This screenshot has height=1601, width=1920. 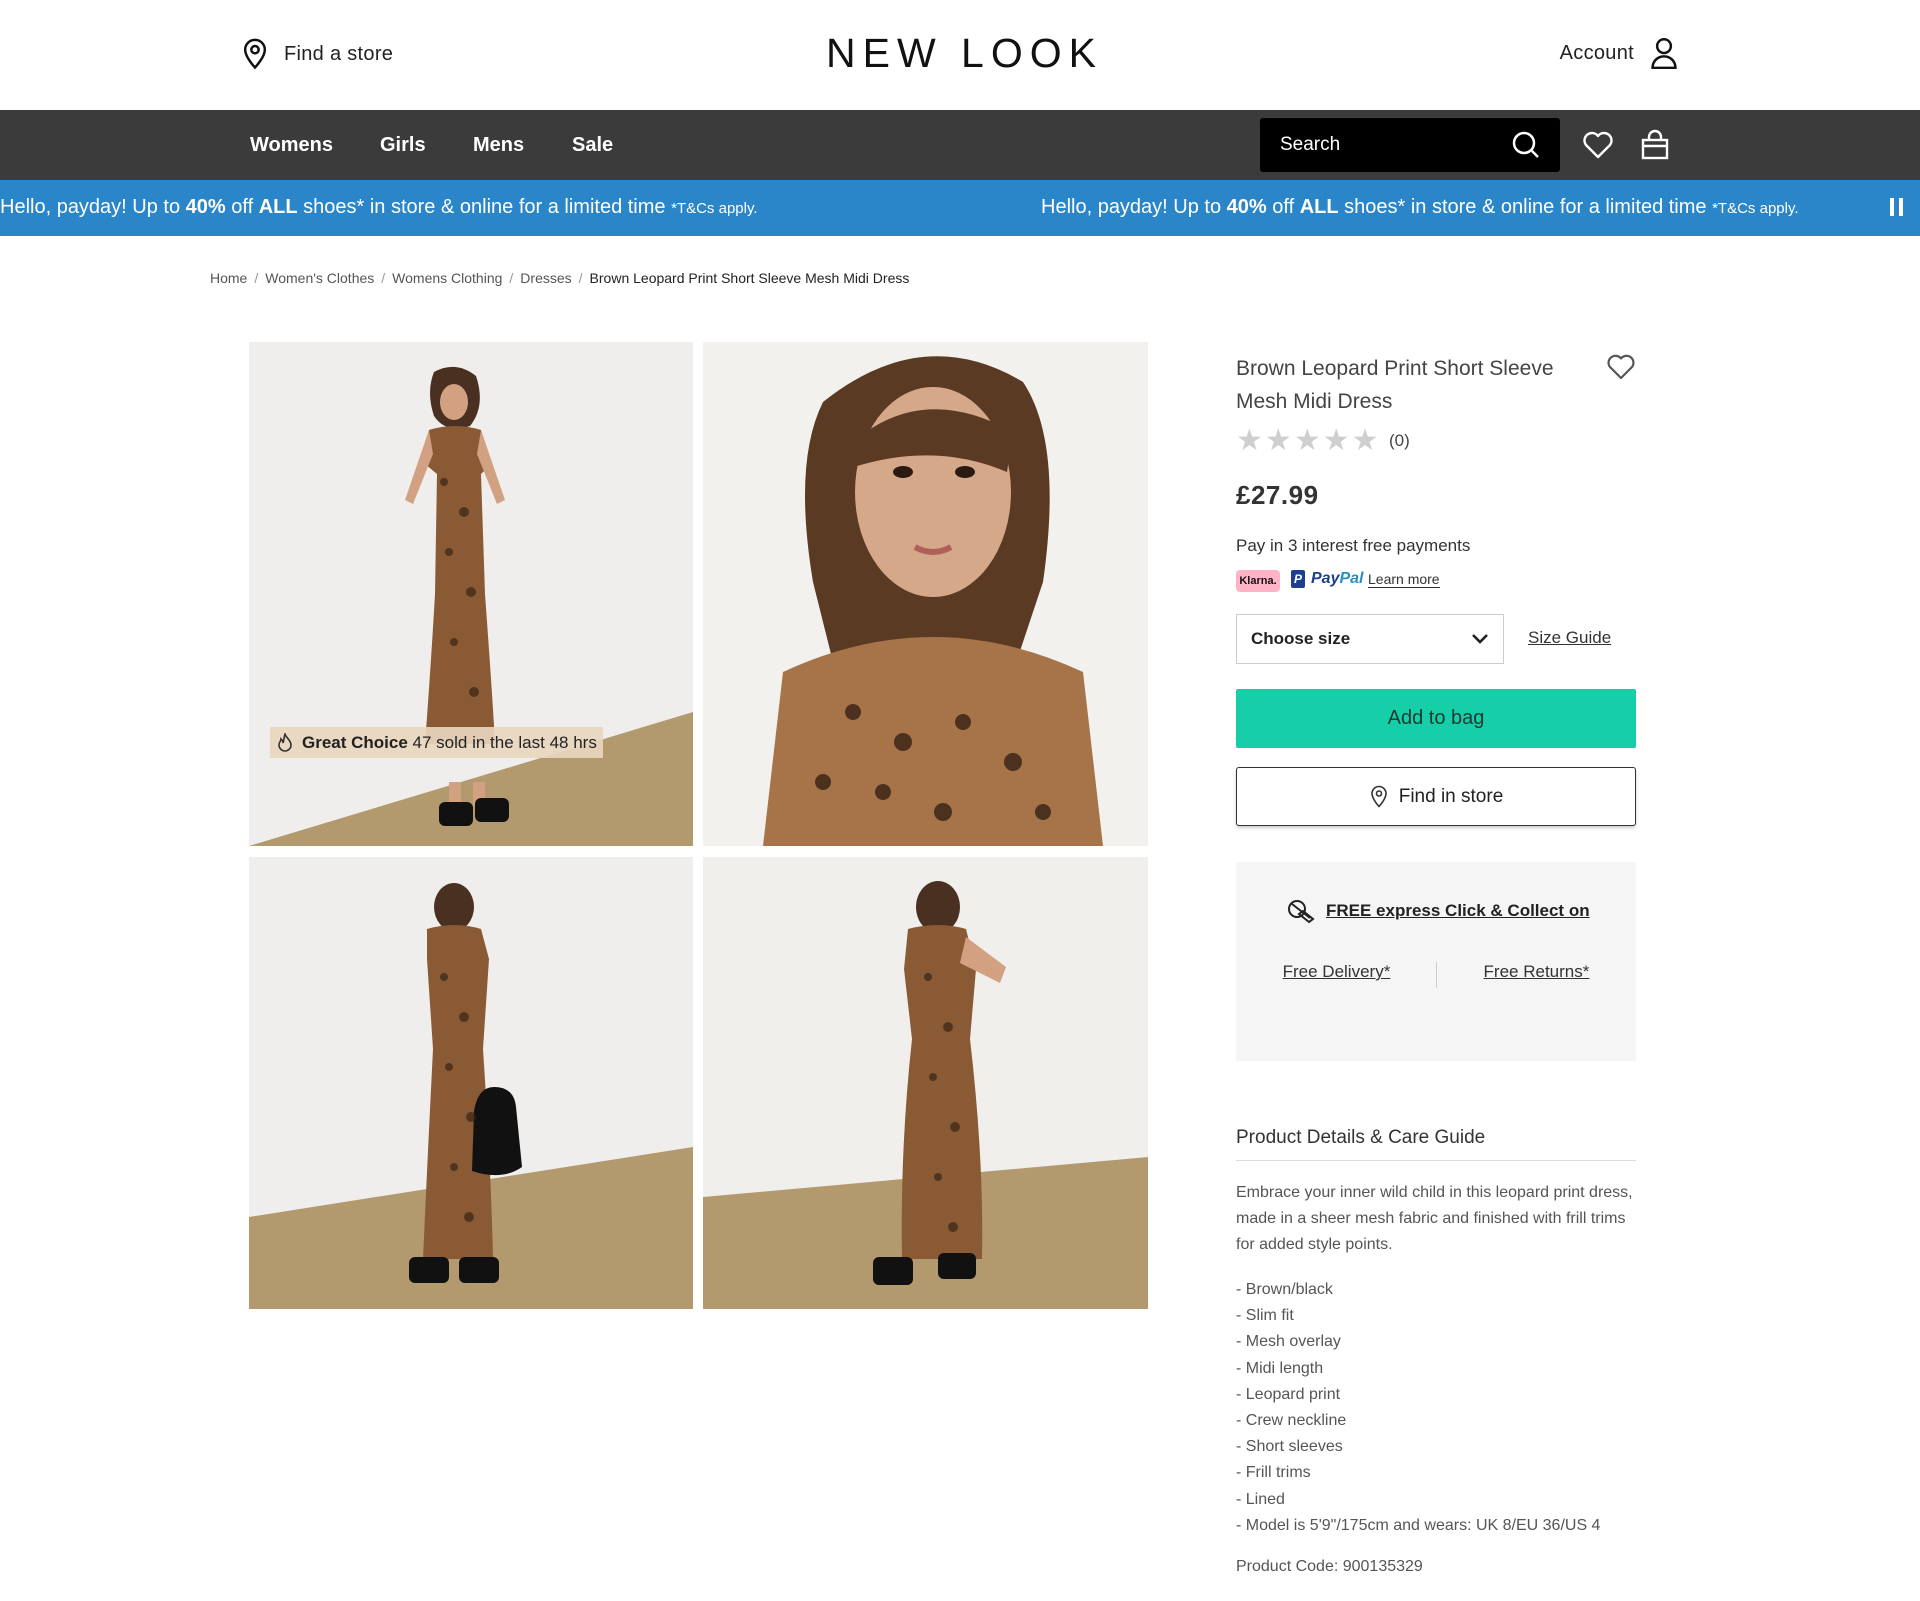 I want to click on delivery-tag-icon, so click(x=1301, y=912).